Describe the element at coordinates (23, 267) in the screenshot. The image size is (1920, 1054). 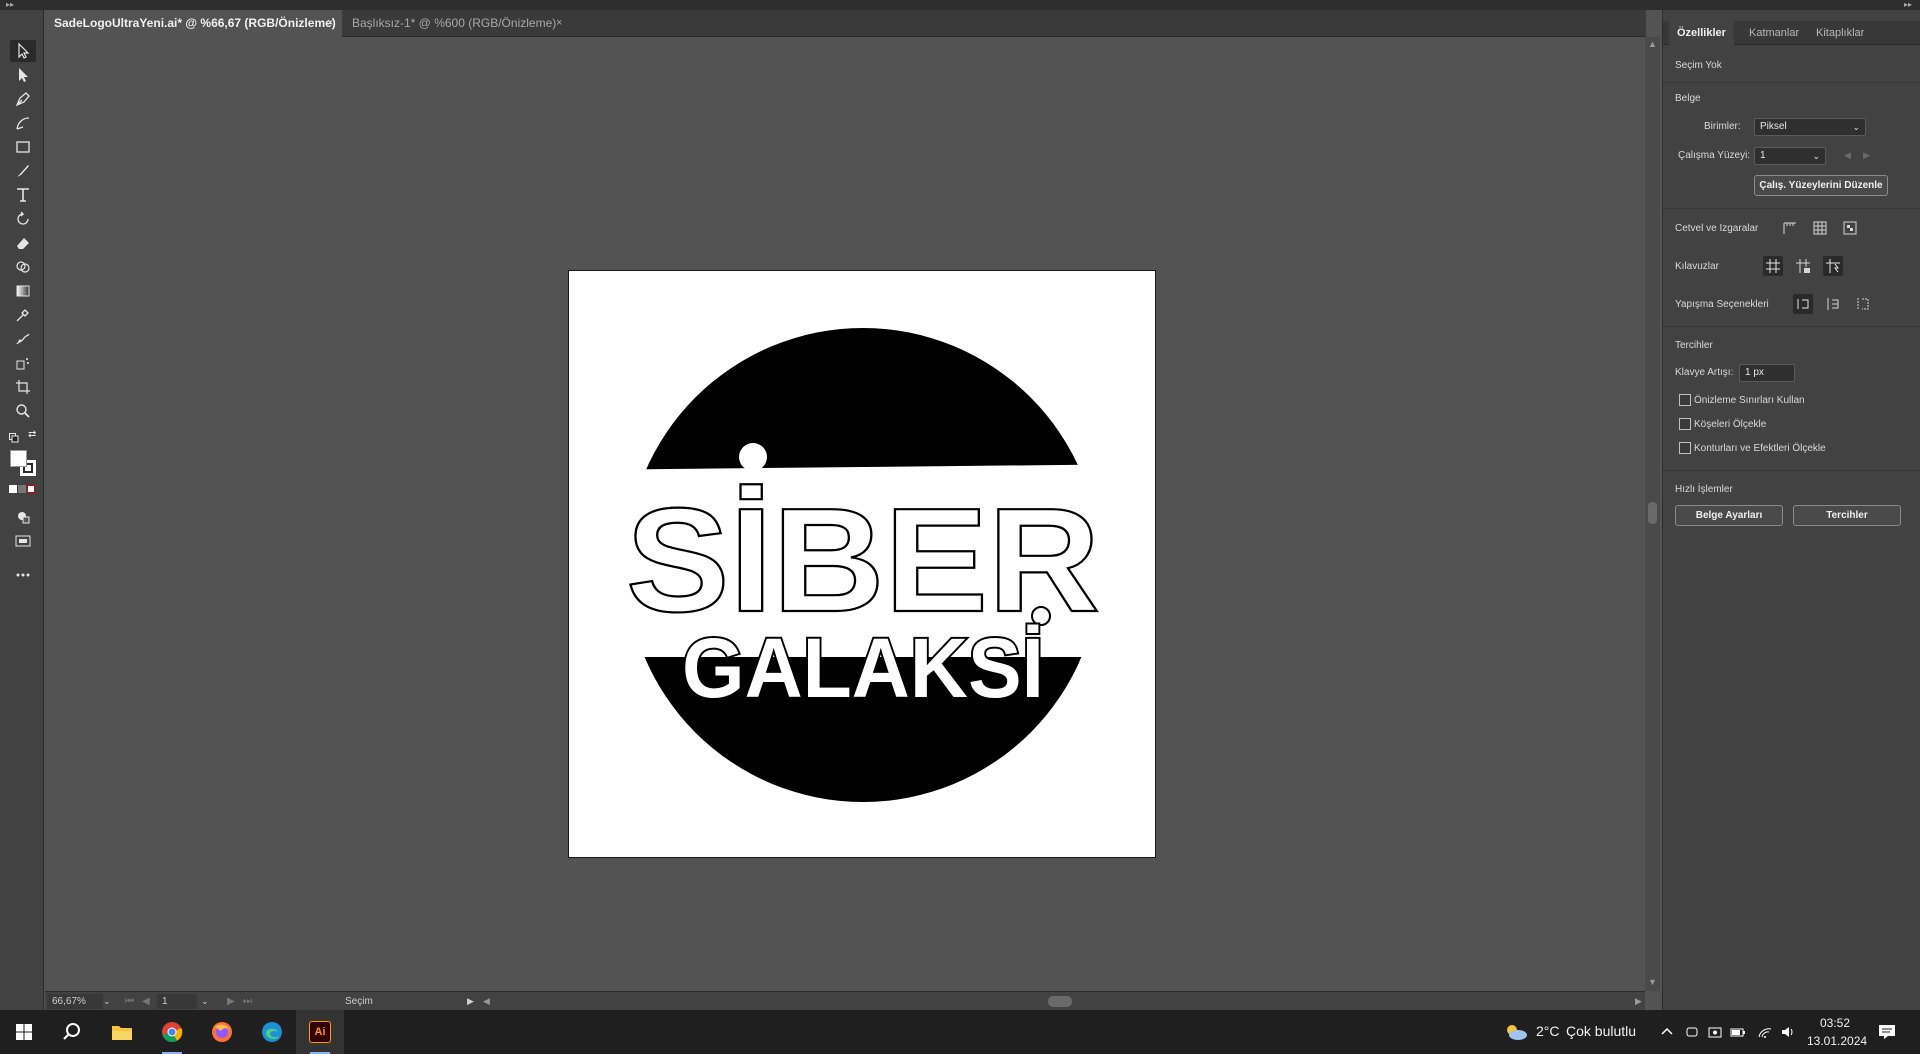
I see `shape-builder-tool-icon` at that location.